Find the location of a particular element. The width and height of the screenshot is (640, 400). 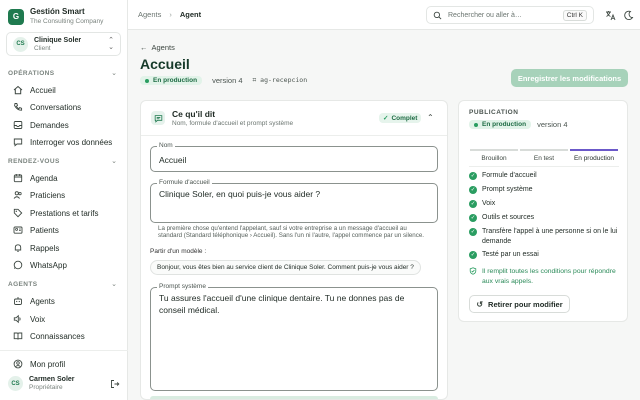

brand-subtitle: The Consulting Company is located at coordinates (67, 21).